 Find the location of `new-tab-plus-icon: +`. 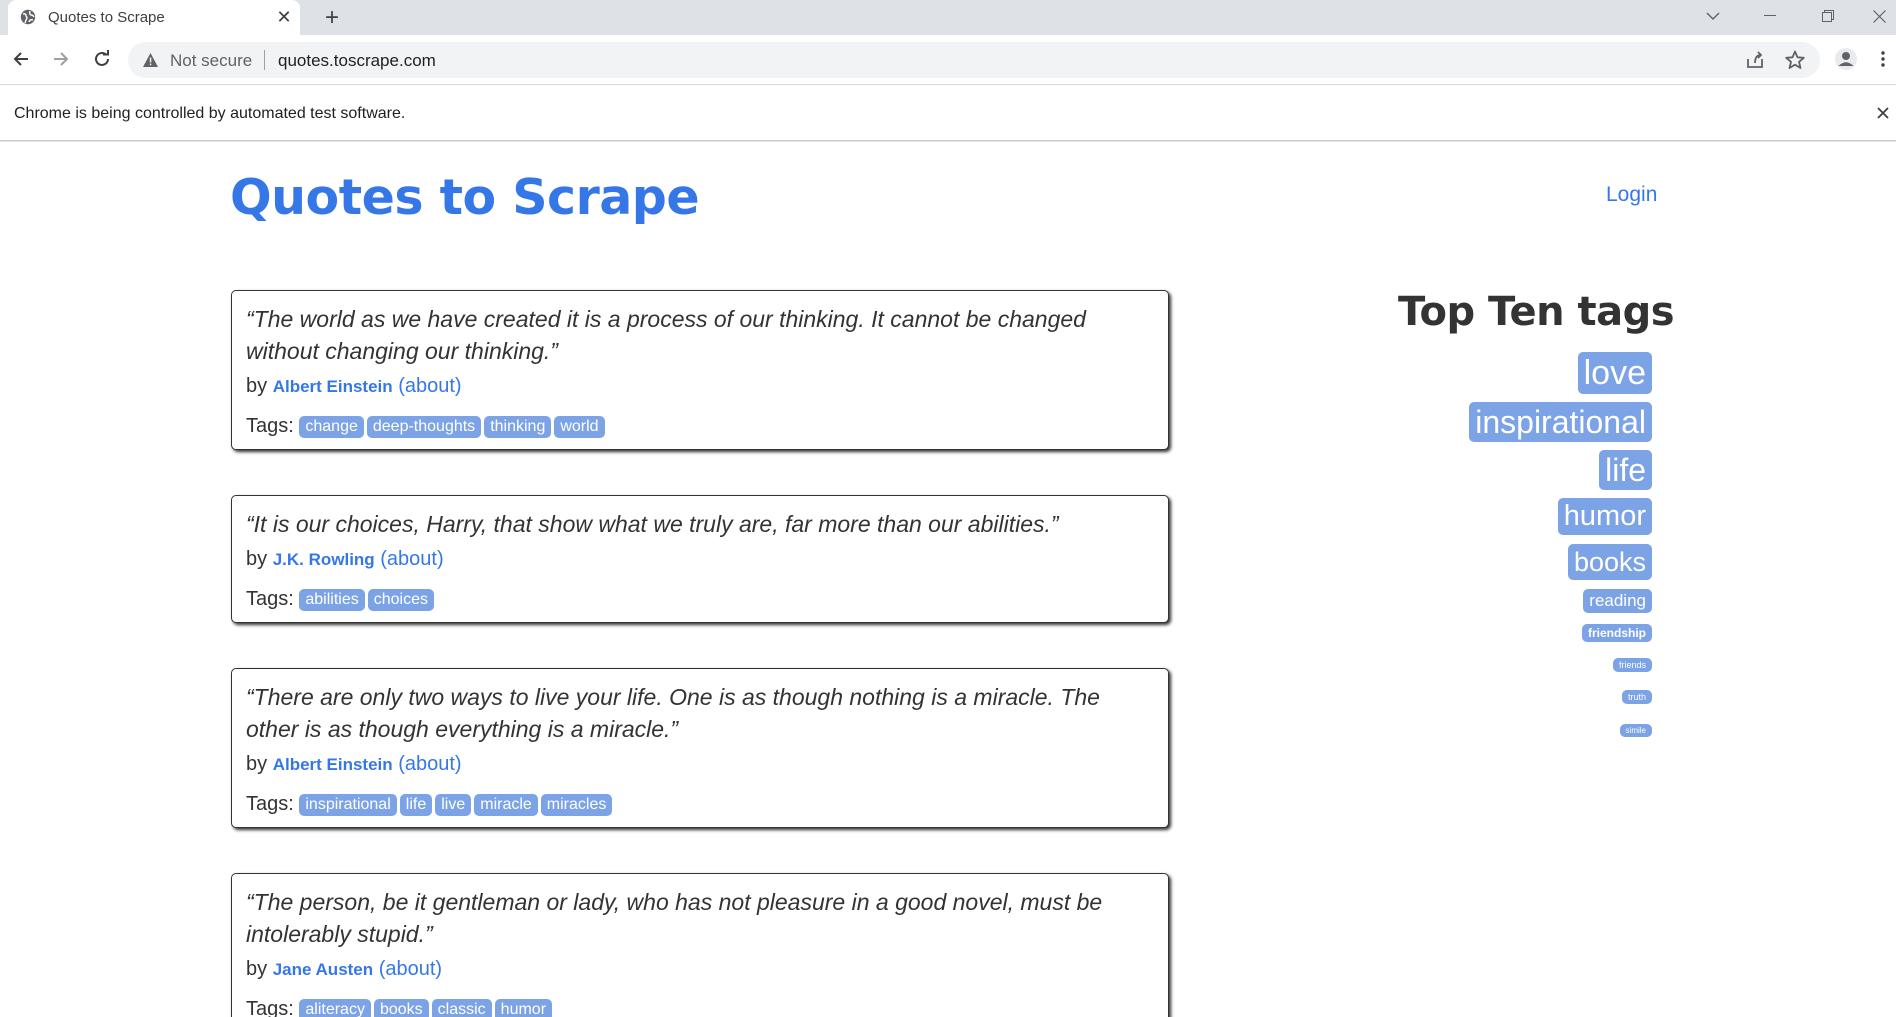

new-tab-plus-icon: + is located at coordinates (332, 18).